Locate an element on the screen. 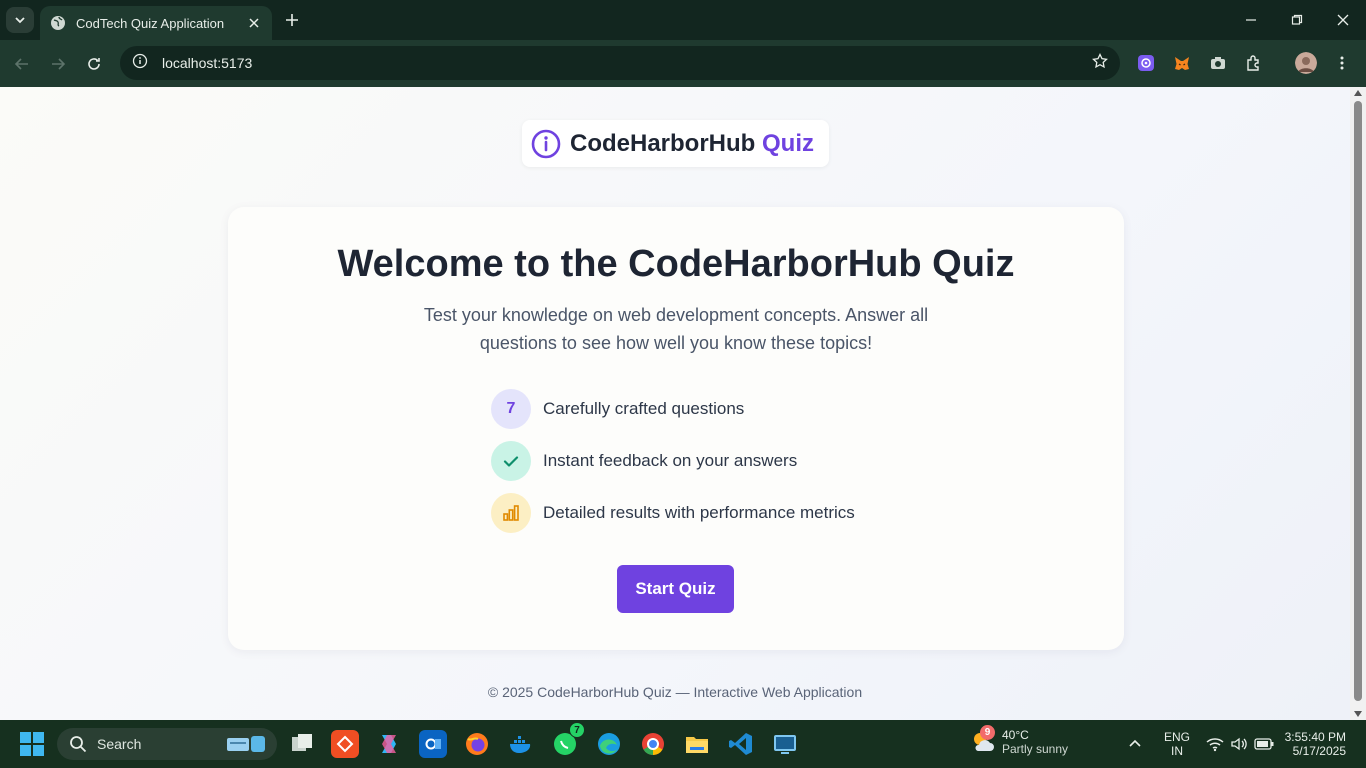 This screenshot has height=768, width=1366. chevron-up-icon is located at coordinates (1135, 743).